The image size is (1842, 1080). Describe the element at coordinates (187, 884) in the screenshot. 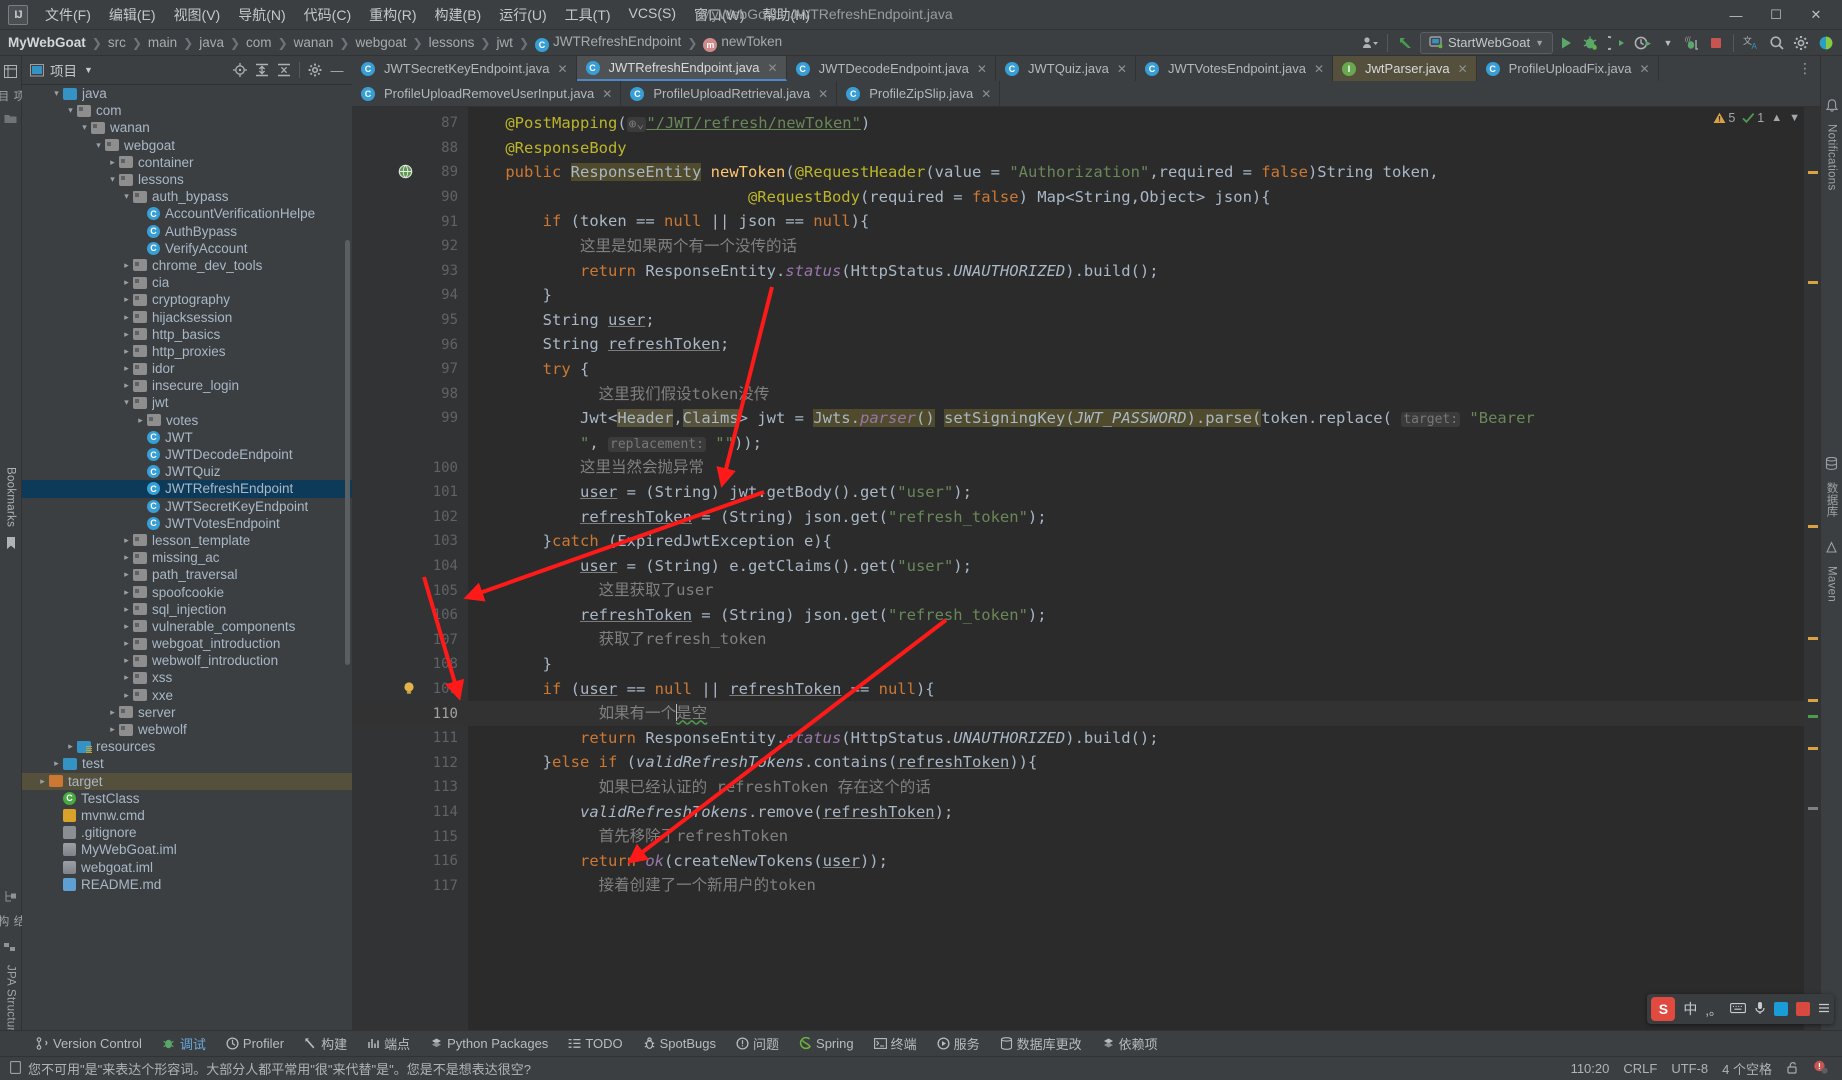

I see `tree-node-readme-md: README.md` at that location.